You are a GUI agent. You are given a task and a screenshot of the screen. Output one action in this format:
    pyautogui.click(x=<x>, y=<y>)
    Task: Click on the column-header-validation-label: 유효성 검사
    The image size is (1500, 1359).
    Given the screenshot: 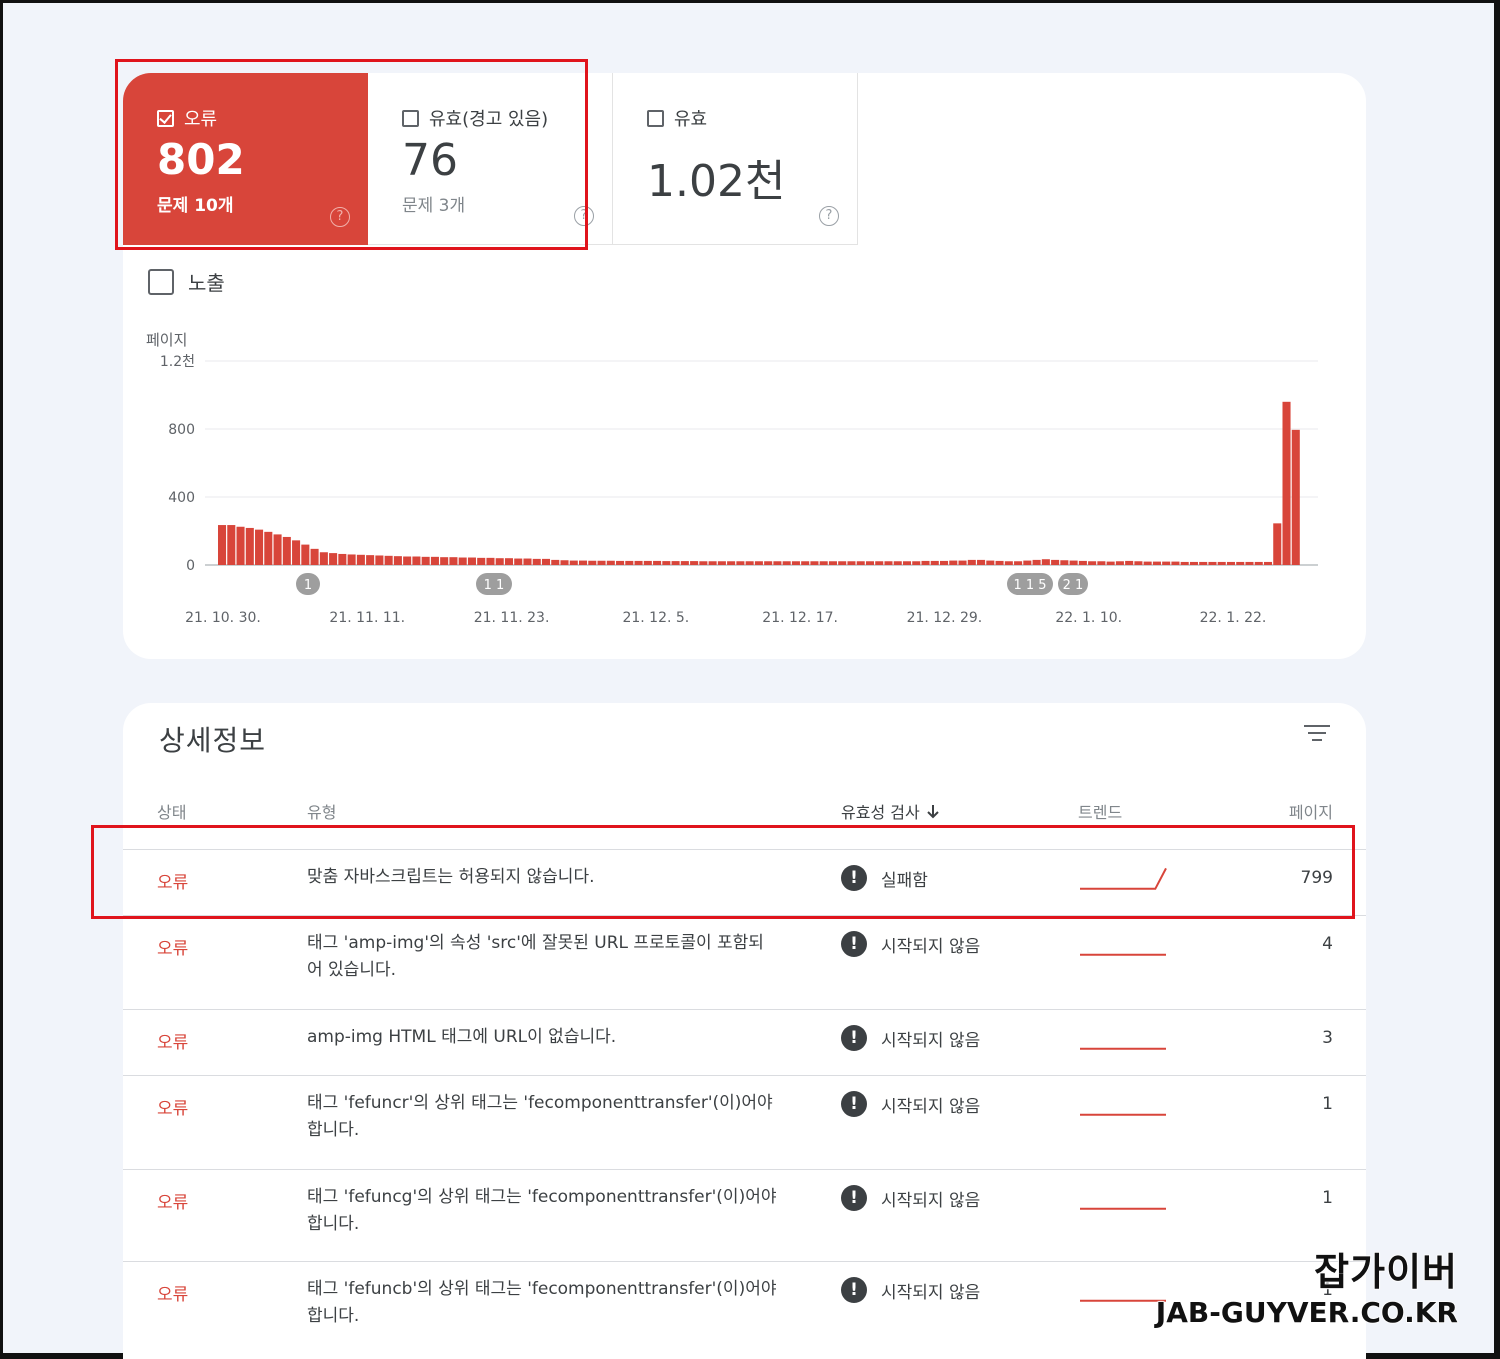 What is the action you would take?
    pyautogui.click(x=880, y=812)
    